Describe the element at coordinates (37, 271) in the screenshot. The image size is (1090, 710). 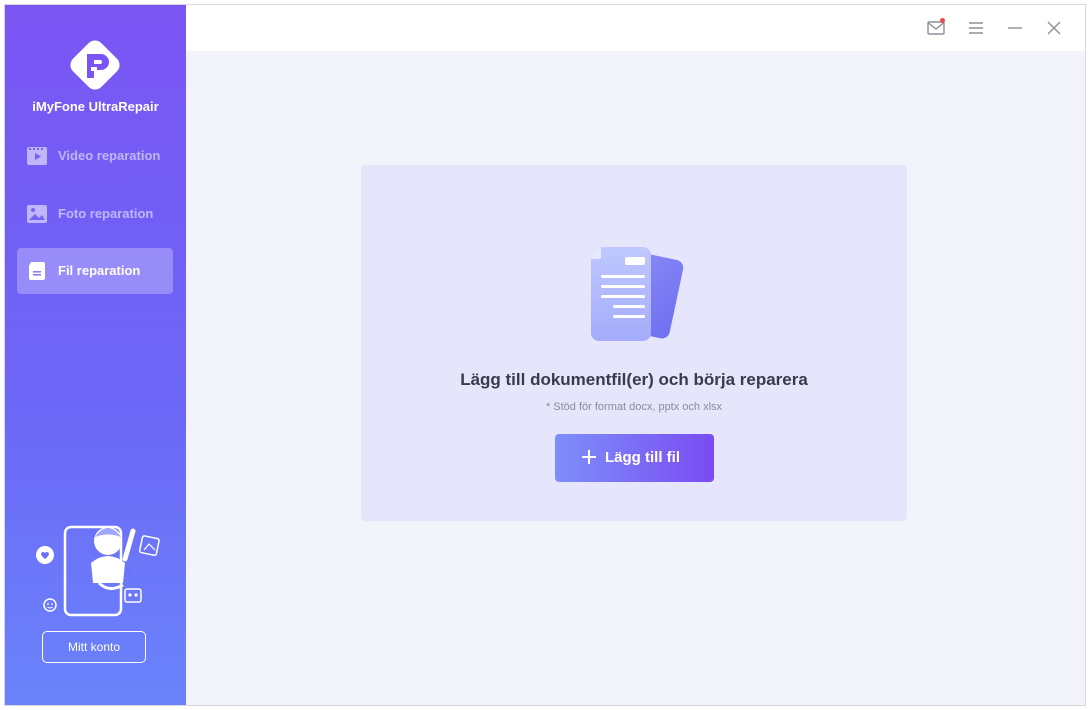
I see `file-icon` at that location.